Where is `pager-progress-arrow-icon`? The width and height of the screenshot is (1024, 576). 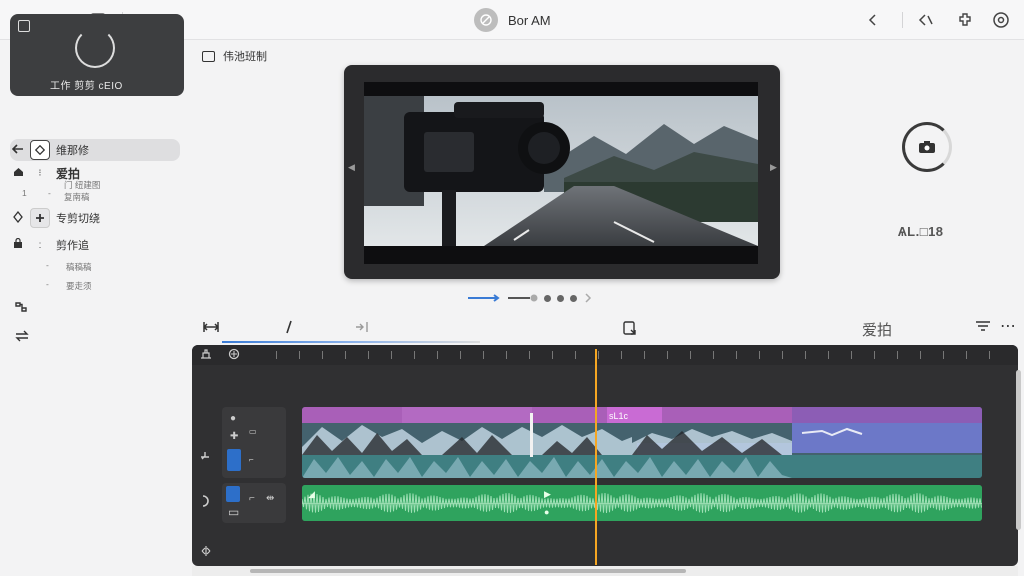
pager-progress-arrow-icon is located at coordinates (484, 298).